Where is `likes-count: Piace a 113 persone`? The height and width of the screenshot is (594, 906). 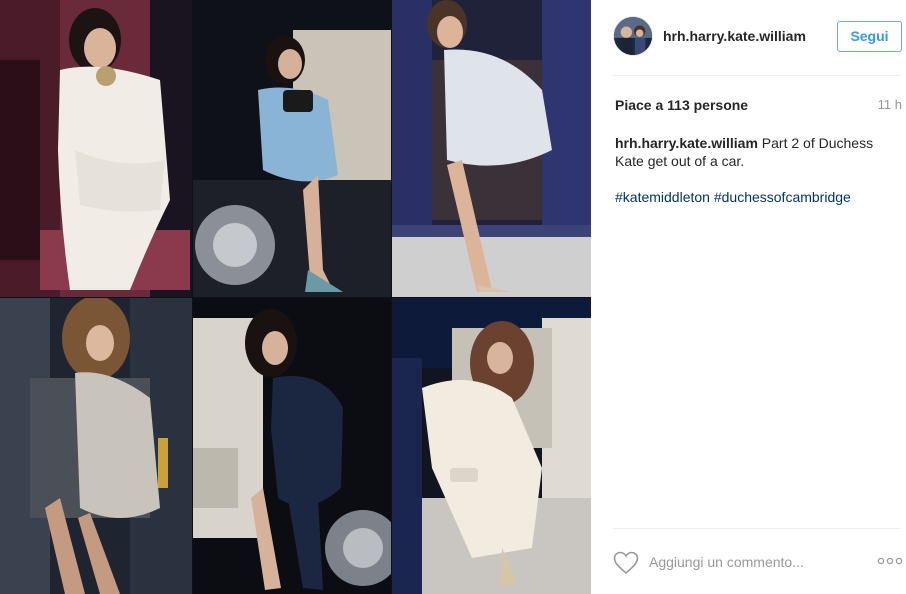
likes-count: Piace a 113 persone is located at coordinates (681, 105).